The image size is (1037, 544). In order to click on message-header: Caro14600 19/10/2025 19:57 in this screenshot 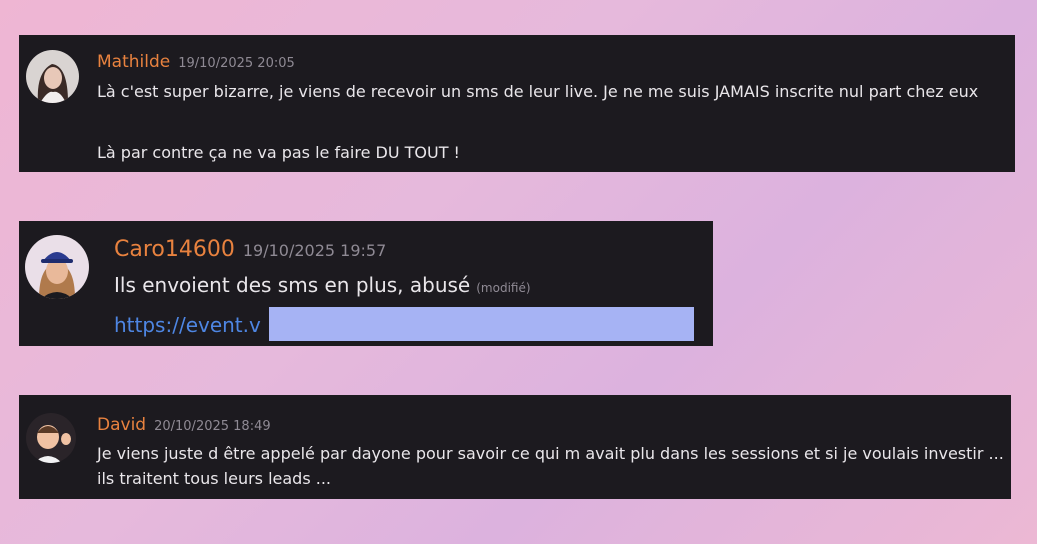, I will do `click(250, 249)`.